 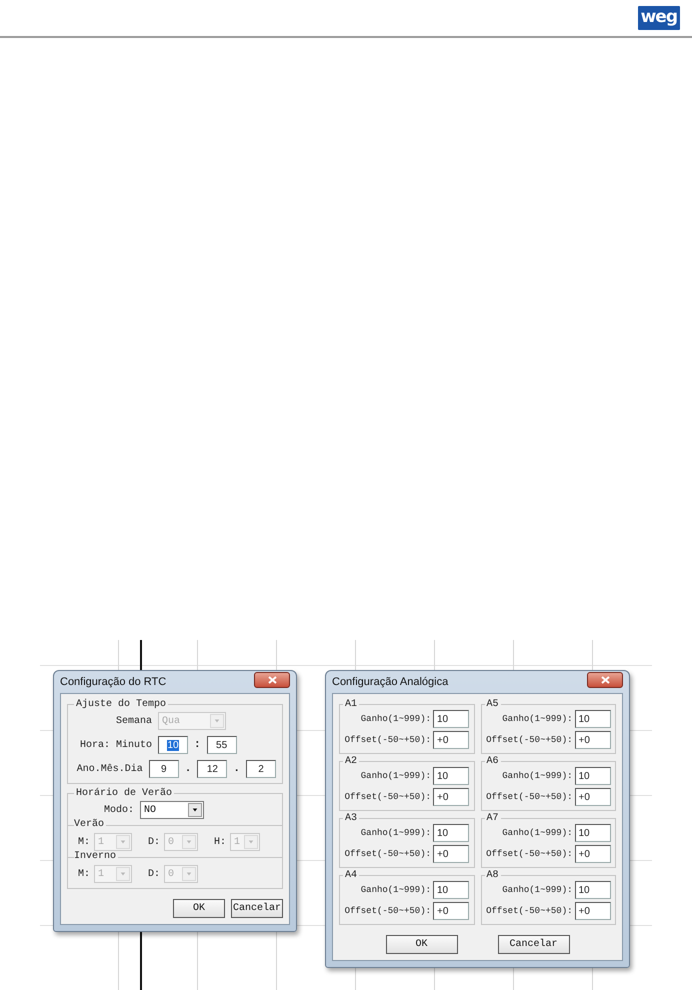 What do you see at coordinates (221, 745) in the screenshot?
I see `input-field: 55` at bounding box center [221, 745].